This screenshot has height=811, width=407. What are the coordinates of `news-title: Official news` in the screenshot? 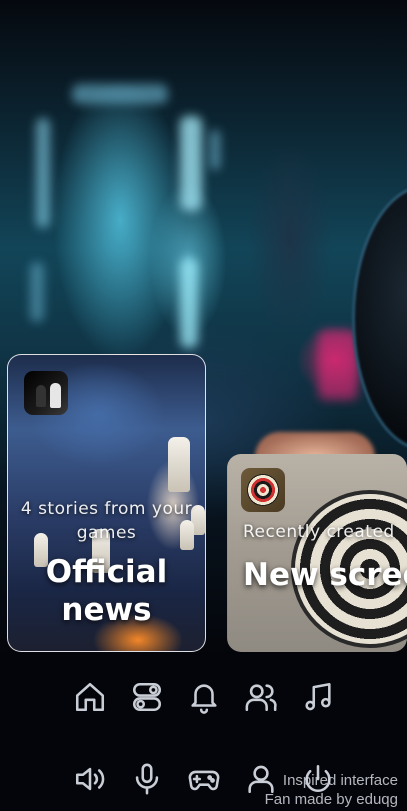 It's located at (106, 591).